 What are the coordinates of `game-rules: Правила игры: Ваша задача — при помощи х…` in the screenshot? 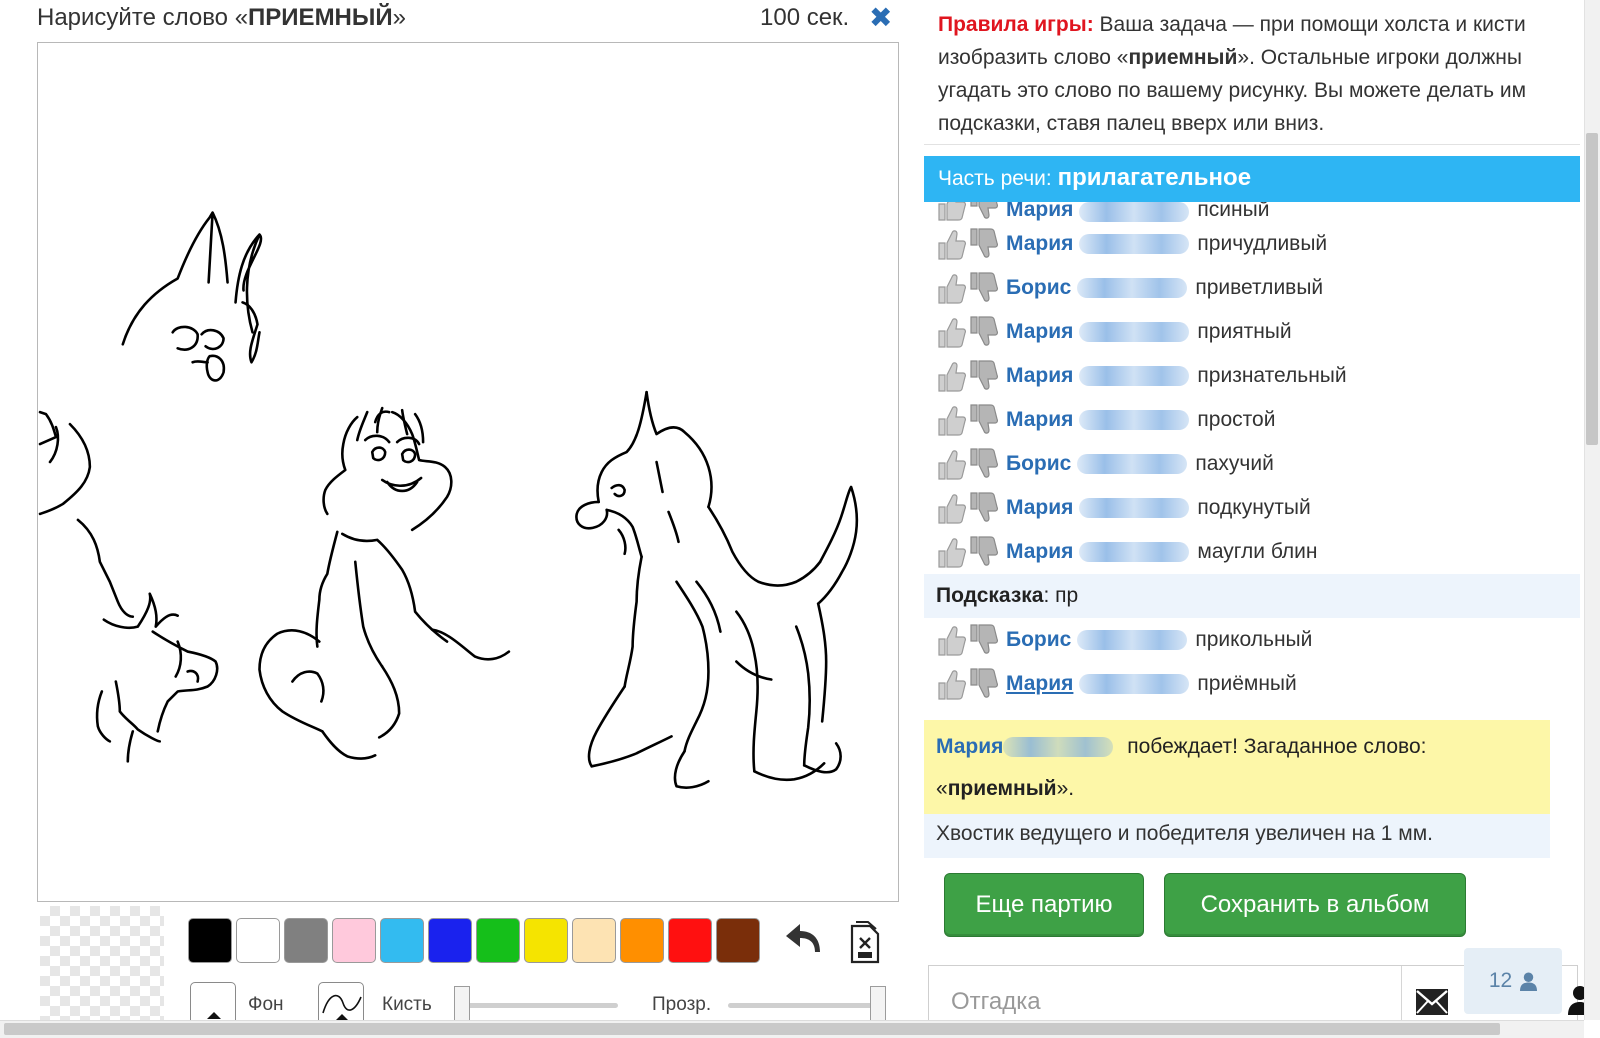 It's located at (1252, 72).